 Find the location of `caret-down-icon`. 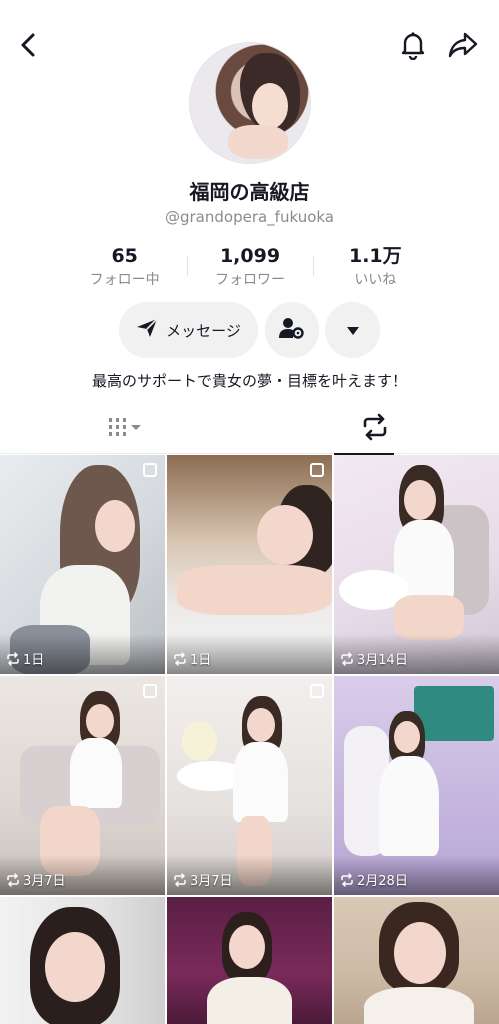

caret-down-icon is located at coordinates (353, 330).